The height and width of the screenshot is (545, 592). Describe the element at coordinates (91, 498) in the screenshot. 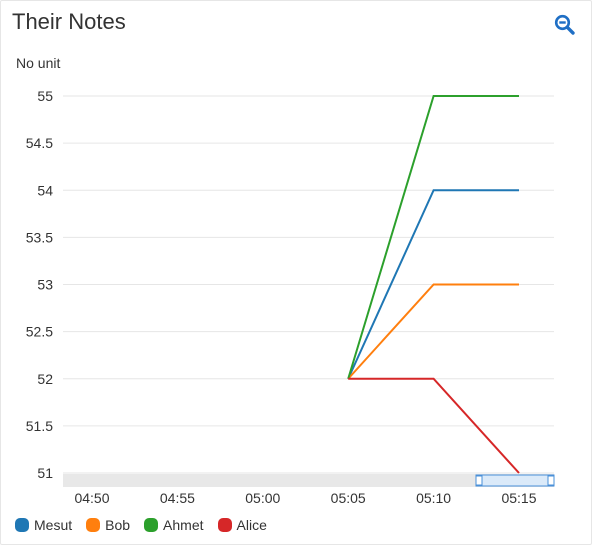

I see `x-tick-label: 04:50` at that location.